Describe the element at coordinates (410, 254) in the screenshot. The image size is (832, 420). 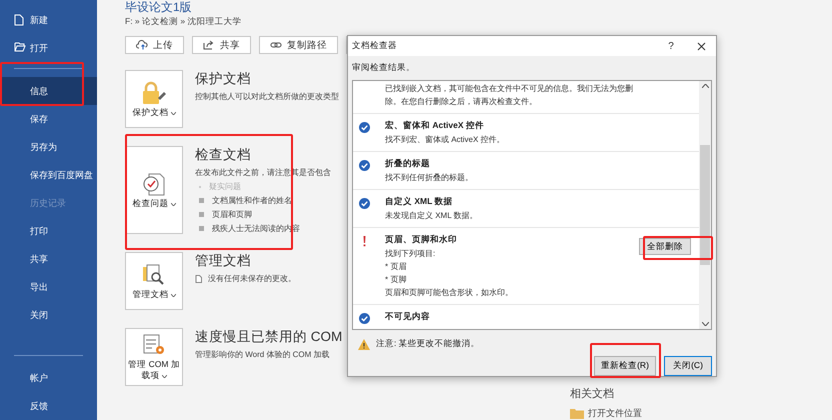
I see `result-text: 找到下列项目:` at that location.